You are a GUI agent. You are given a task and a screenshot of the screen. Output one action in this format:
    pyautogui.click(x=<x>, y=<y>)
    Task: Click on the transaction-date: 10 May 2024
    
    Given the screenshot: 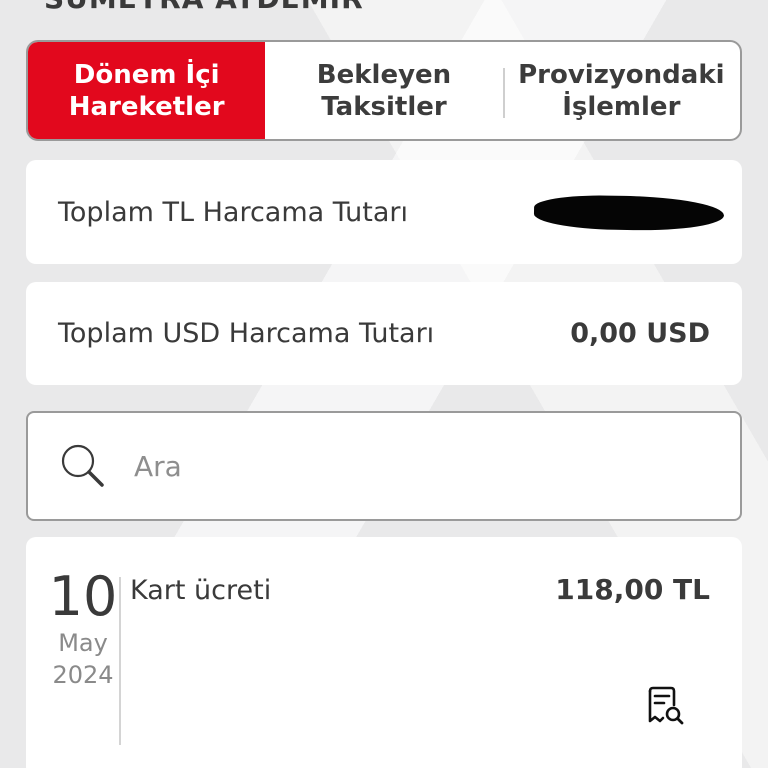 What is the action you would take?
    pyautogui.click(x=83, y=629)
    